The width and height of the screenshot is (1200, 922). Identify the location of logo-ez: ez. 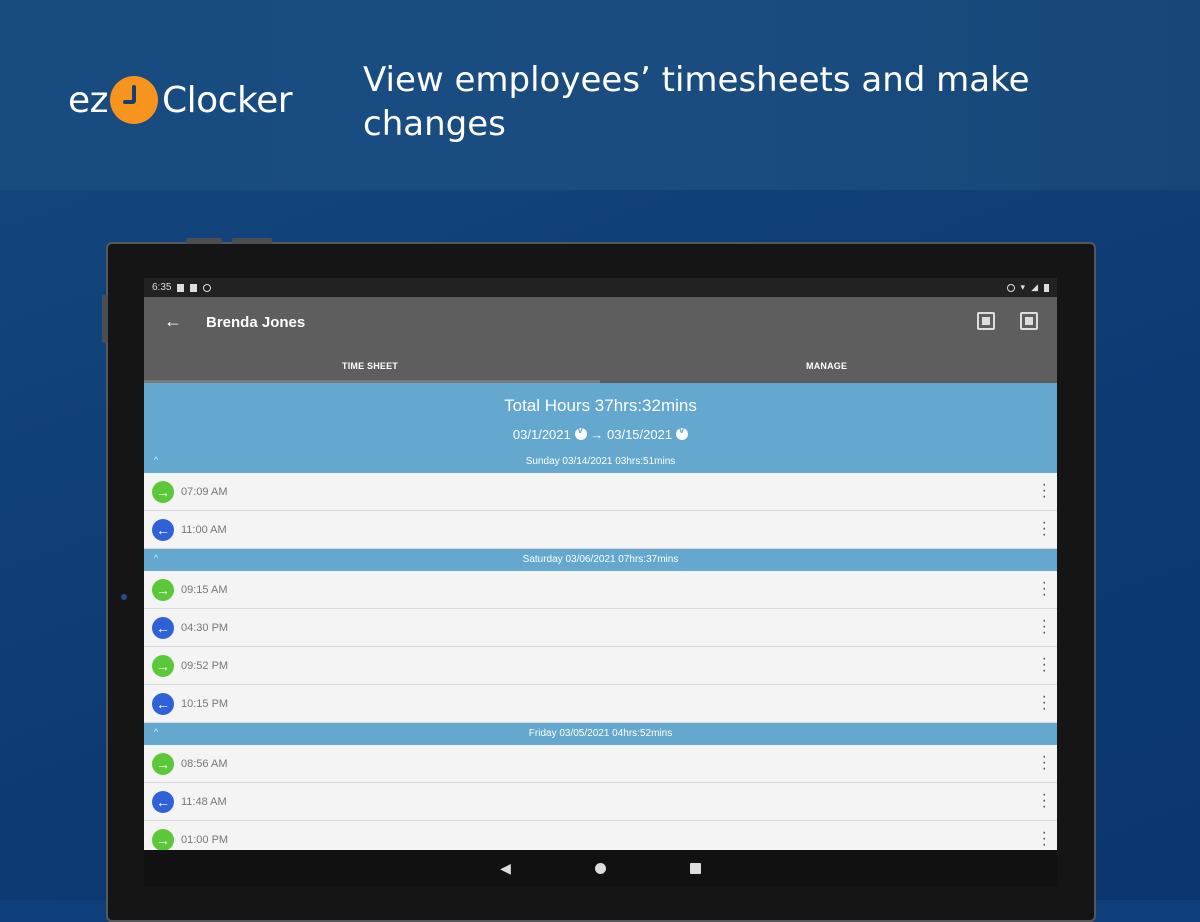
(88, 100).